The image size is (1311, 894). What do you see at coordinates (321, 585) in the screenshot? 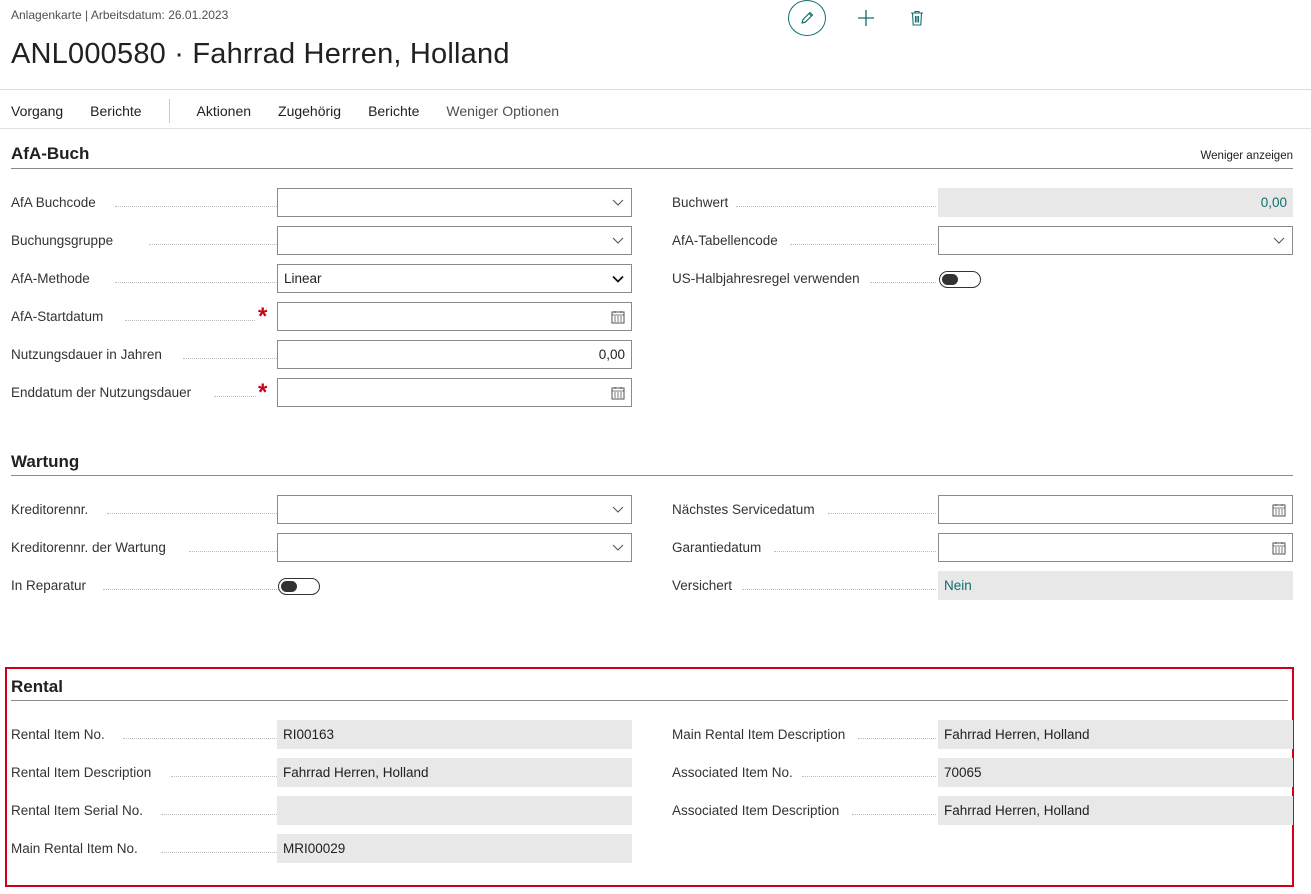
I see `field-in-reparatur: In Reparatur` at bounding box center [321, 585].